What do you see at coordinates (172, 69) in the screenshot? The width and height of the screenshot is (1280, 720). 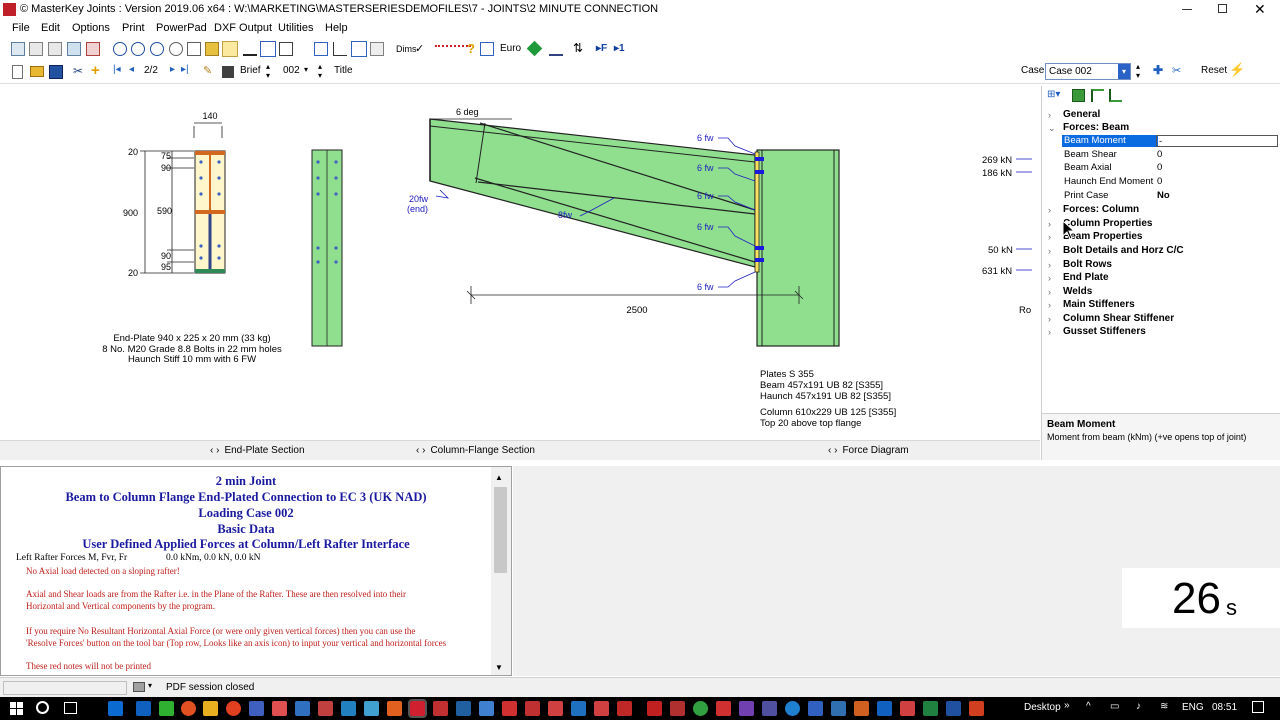 I see `next-page-icon: ▸` at bounding box center [172, 69].